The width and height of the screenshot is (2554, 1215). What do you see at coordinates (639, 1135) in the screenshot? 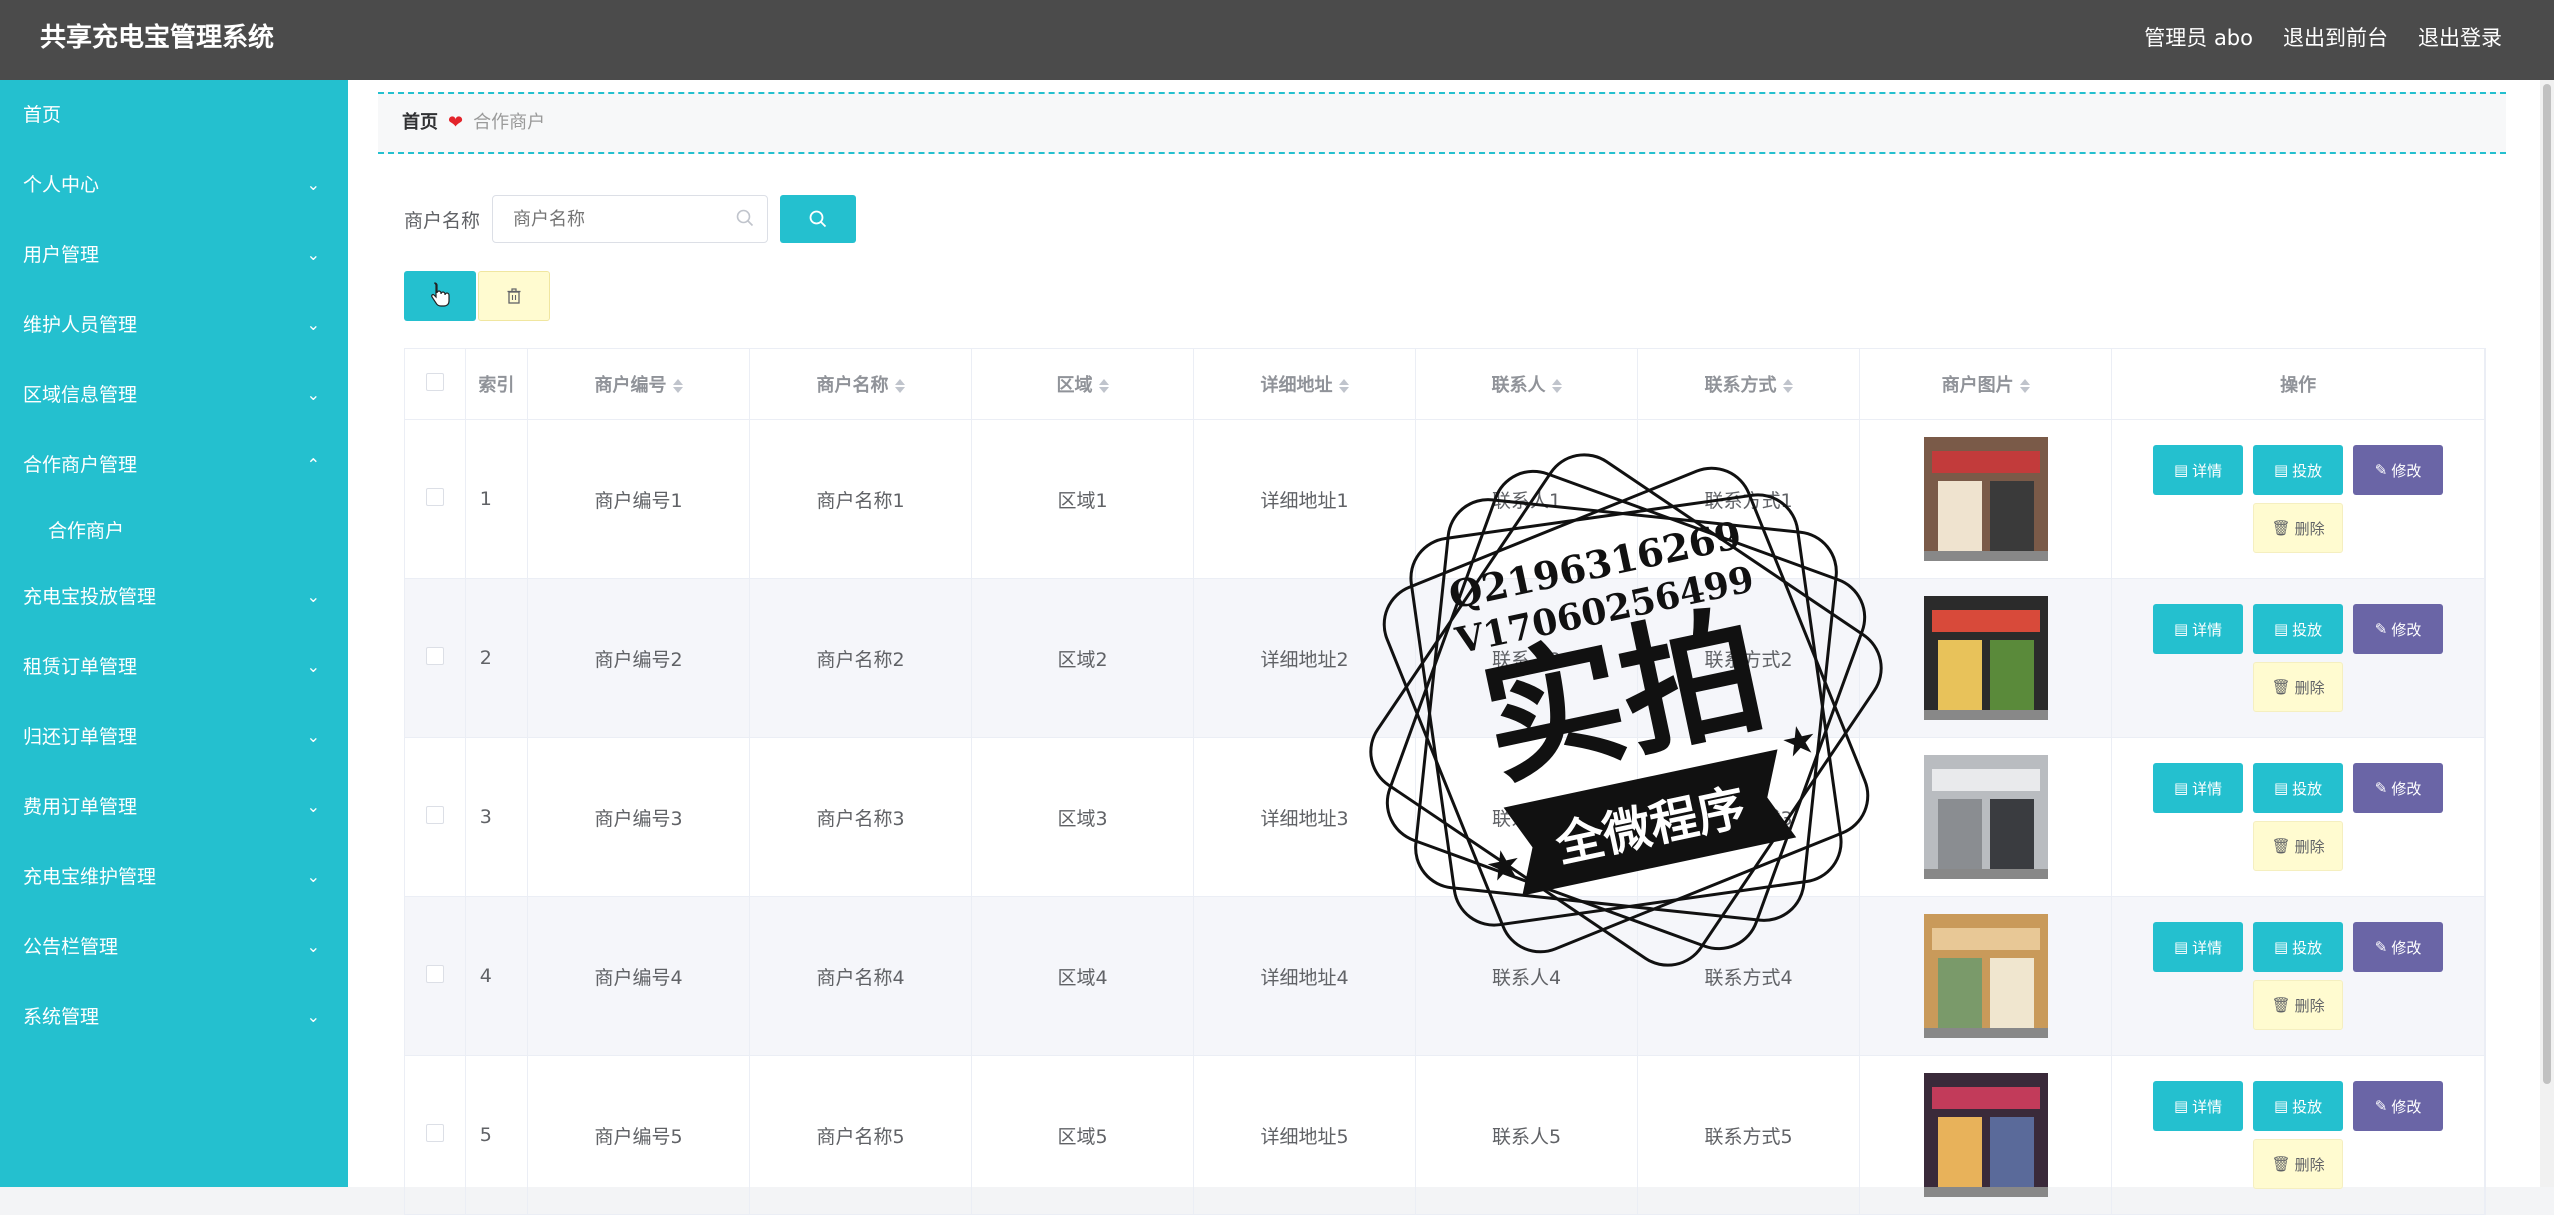
I see `cell-code: 商户编号5` at bounding box center [639, 1135].